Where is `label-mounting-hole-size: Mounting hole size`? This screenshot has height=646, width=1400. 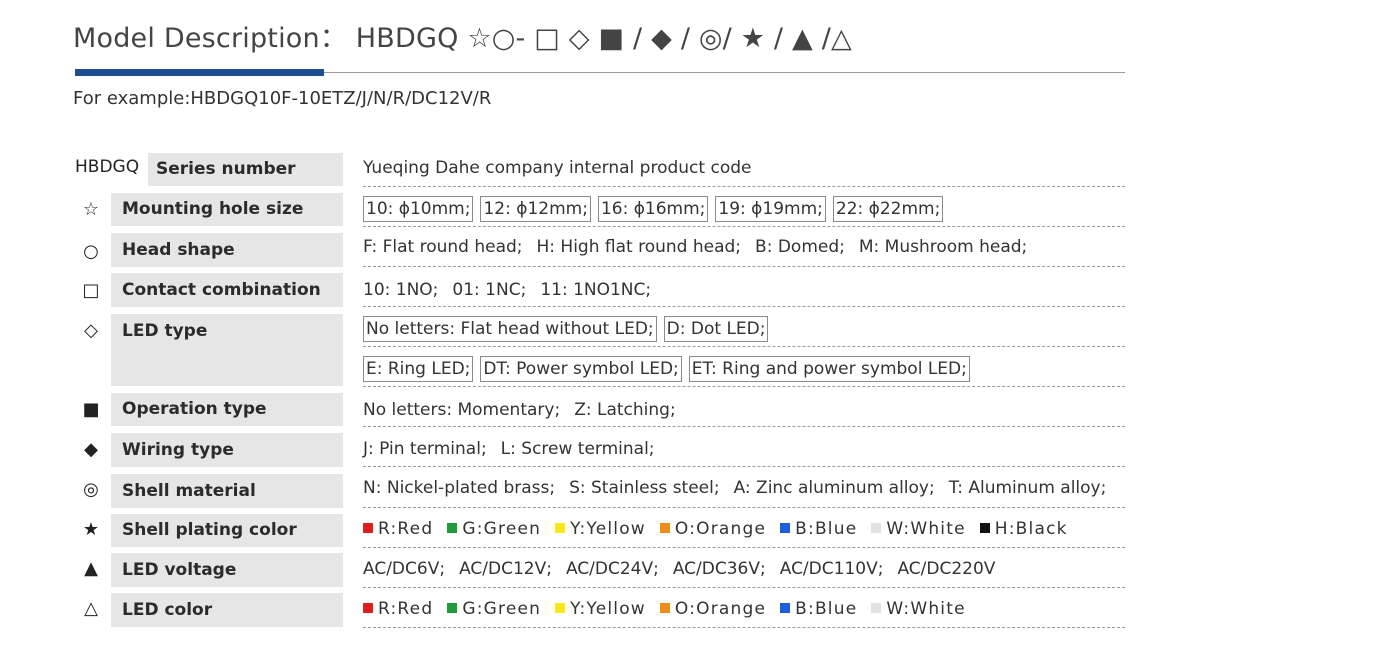
label-mounting-hole-size: Mounting hole size is located at coordinates (227, 209).